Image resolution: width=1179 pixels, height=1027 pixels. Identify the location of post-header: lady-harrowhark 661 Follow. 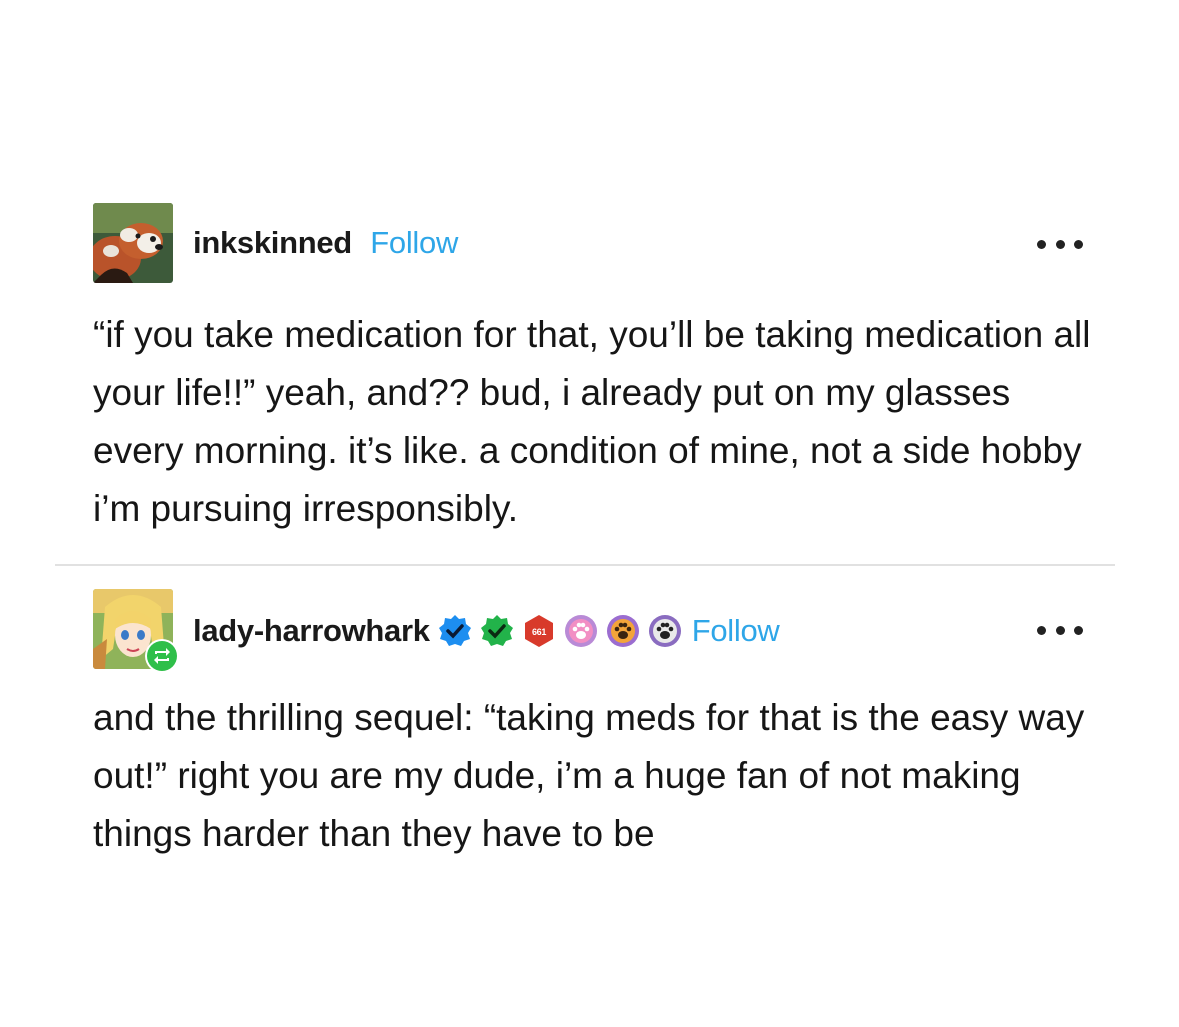
(603, 631).